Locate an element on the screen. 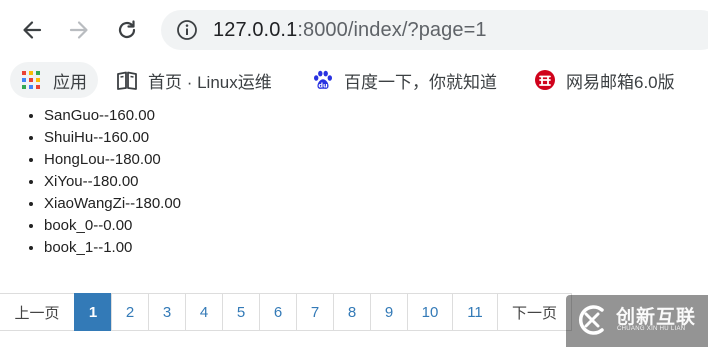 The height and width of the screenshot is (347, 708). watermark-title: 创新互联 is located at coordinates (656, 317).